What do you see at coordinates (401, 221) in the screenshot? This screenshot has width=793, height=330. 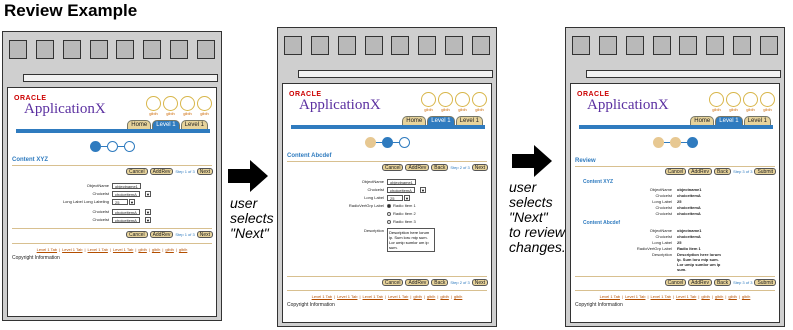 I see `radio-item-3: Radio Item 3` at bounding box center [401, 221].